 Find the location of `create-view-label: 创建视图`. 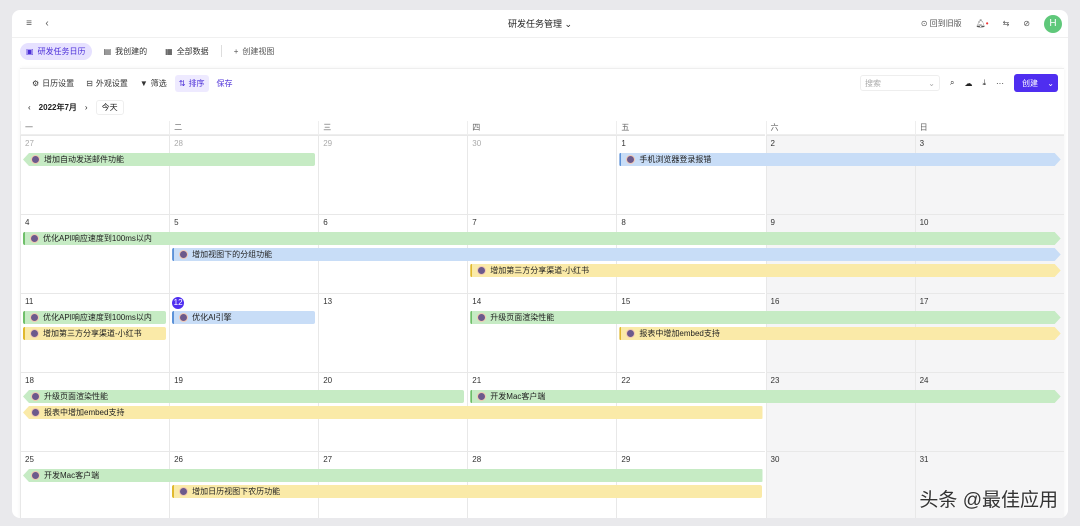

create-view-label: 创建视图 is located at coordinates (258, 51).